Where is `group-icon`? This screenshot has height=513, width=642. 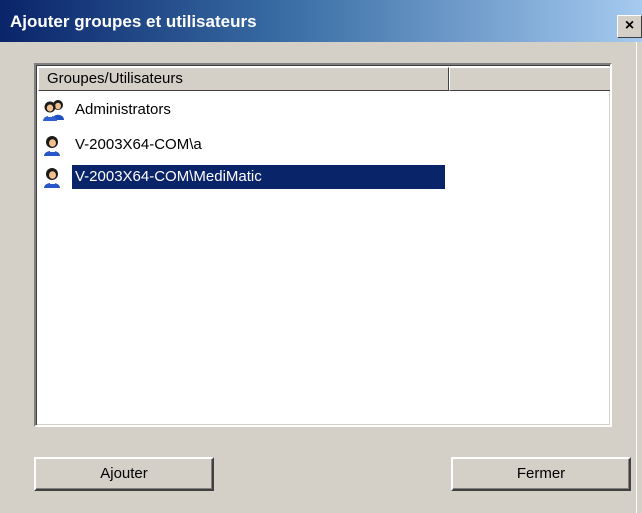
group-icon is located at coordinates (53, 110).